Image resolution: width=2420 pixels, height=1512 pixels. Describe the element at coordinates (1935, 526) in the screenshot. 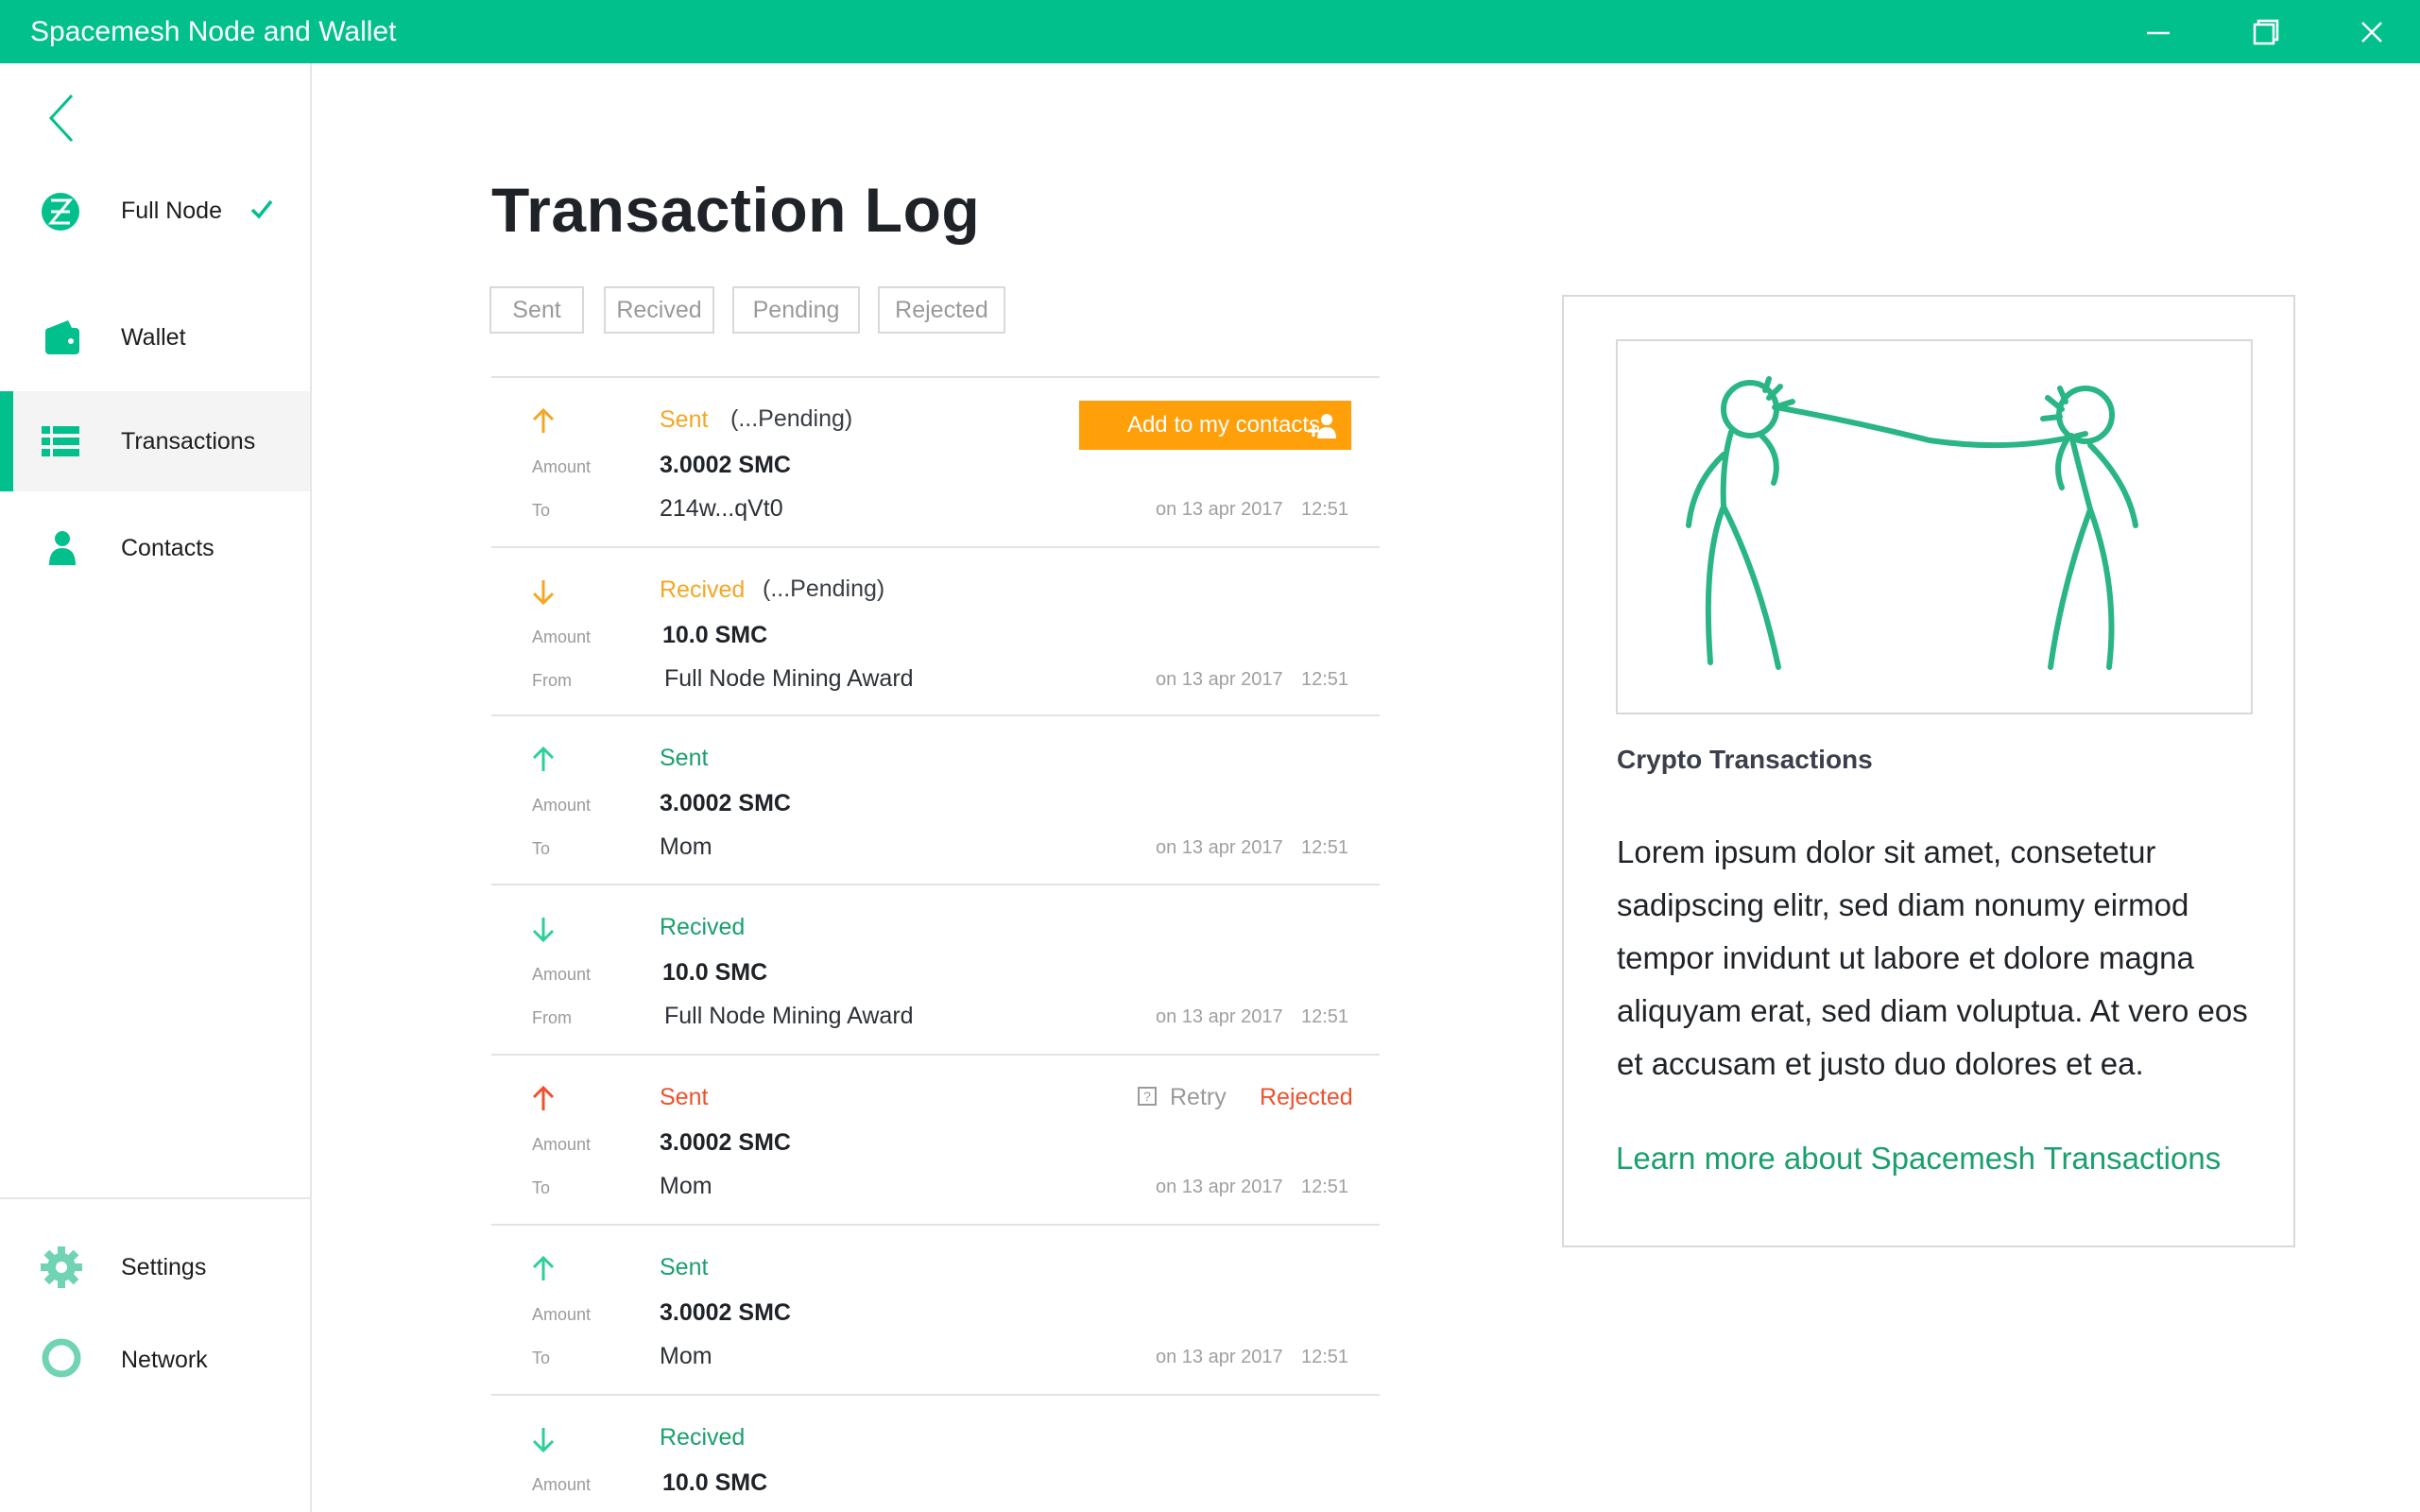

I see `illustration-image` at that location.